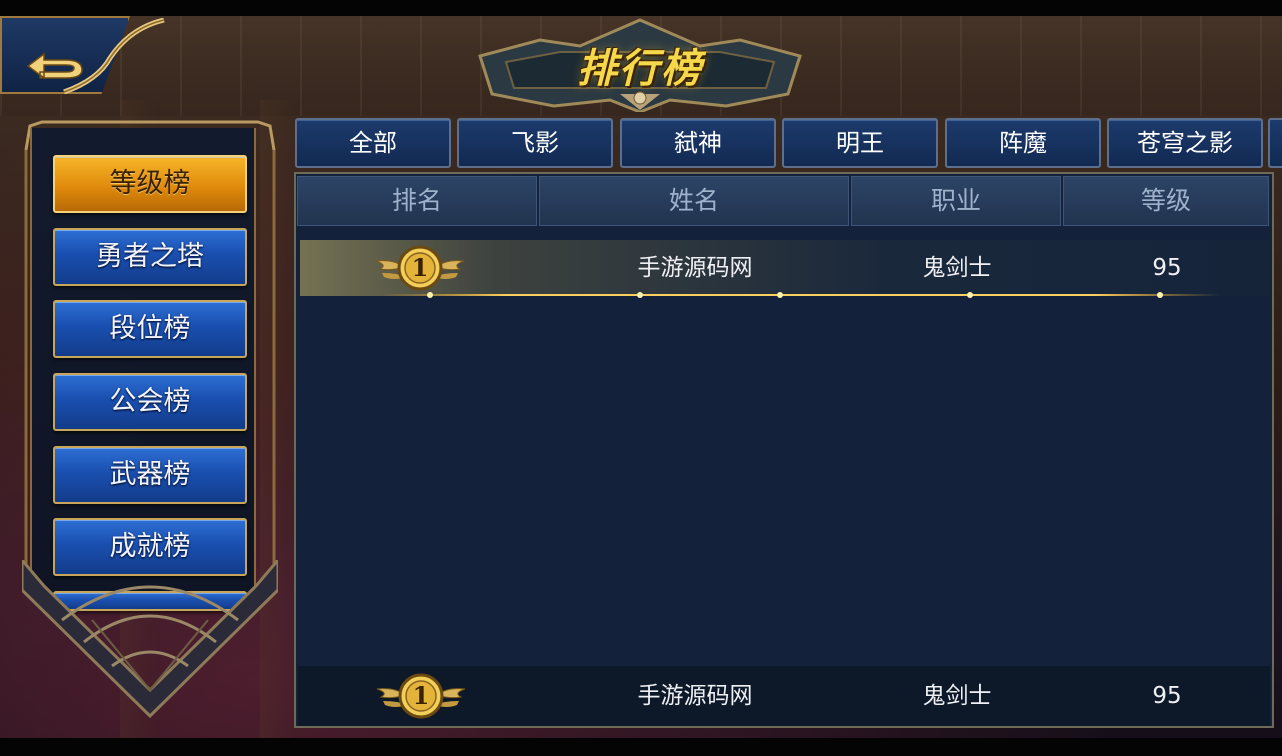  What do you see at coordinates (695, 696) in the screenshot?
I see `my-player-name: 手游源码网` at bounding box center [695, 696].